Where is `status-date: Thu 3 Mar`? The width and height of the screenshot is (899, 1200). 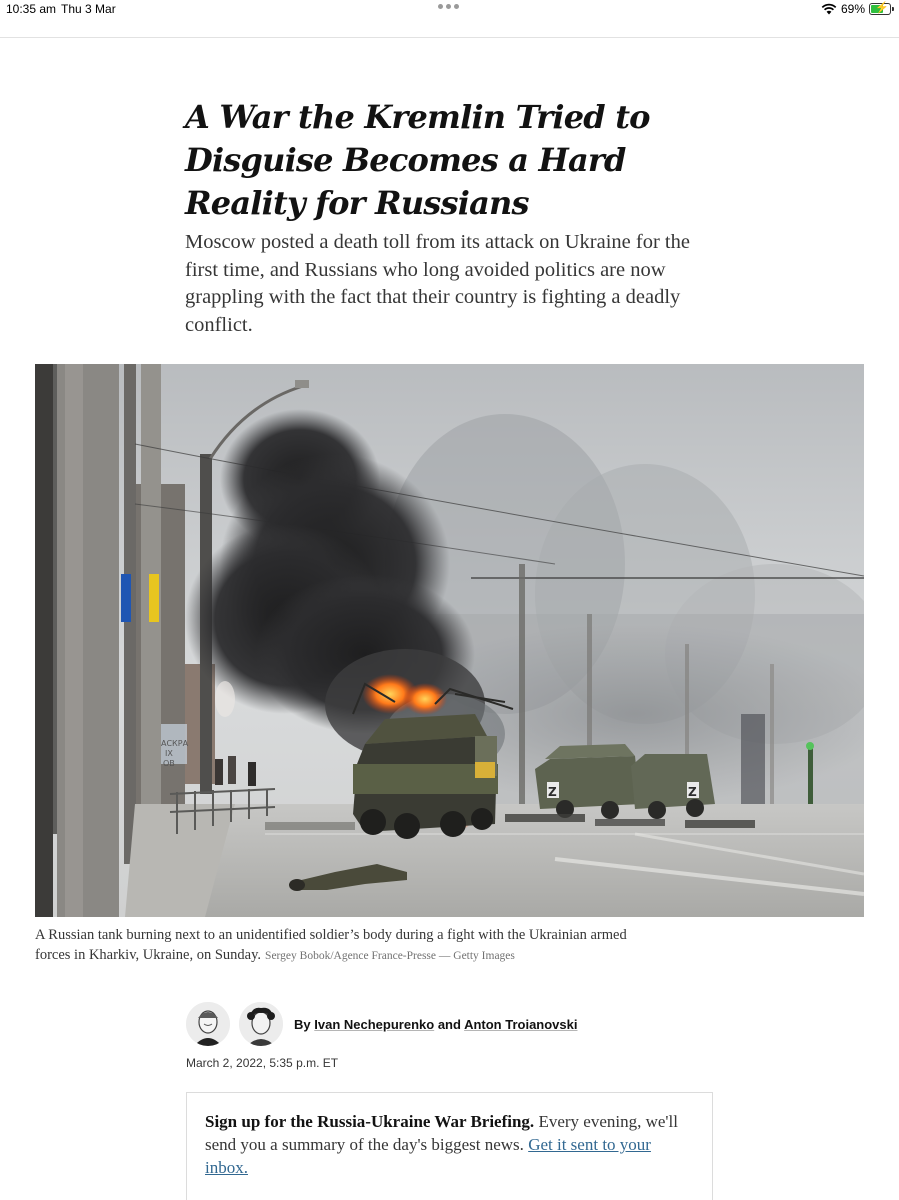
status-date: Thu 3 Mar is located at coordinates (88, 9).